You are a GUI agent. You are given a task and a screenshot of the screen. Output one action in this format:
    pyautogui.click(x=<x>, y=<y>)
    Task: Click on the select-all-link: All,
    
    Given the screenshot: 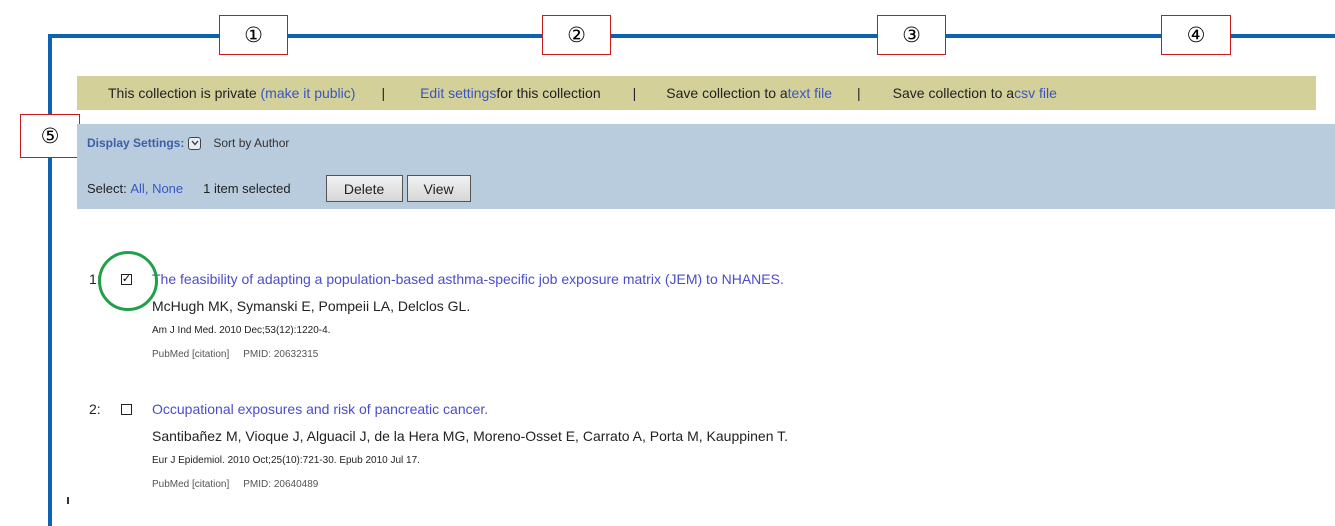 What is the action you would take?
    pyautogui.click(x=139, y=188)
    